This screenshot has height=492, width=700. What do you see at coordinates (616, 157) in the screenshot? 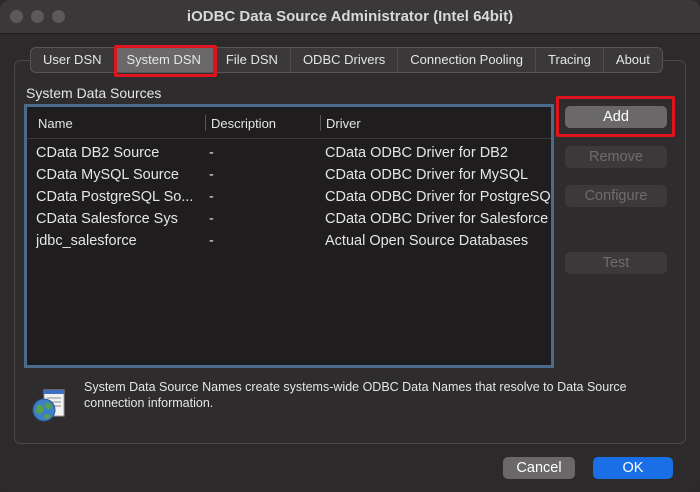
I see `remove-button: Remove` at bounding box center [616, 157].